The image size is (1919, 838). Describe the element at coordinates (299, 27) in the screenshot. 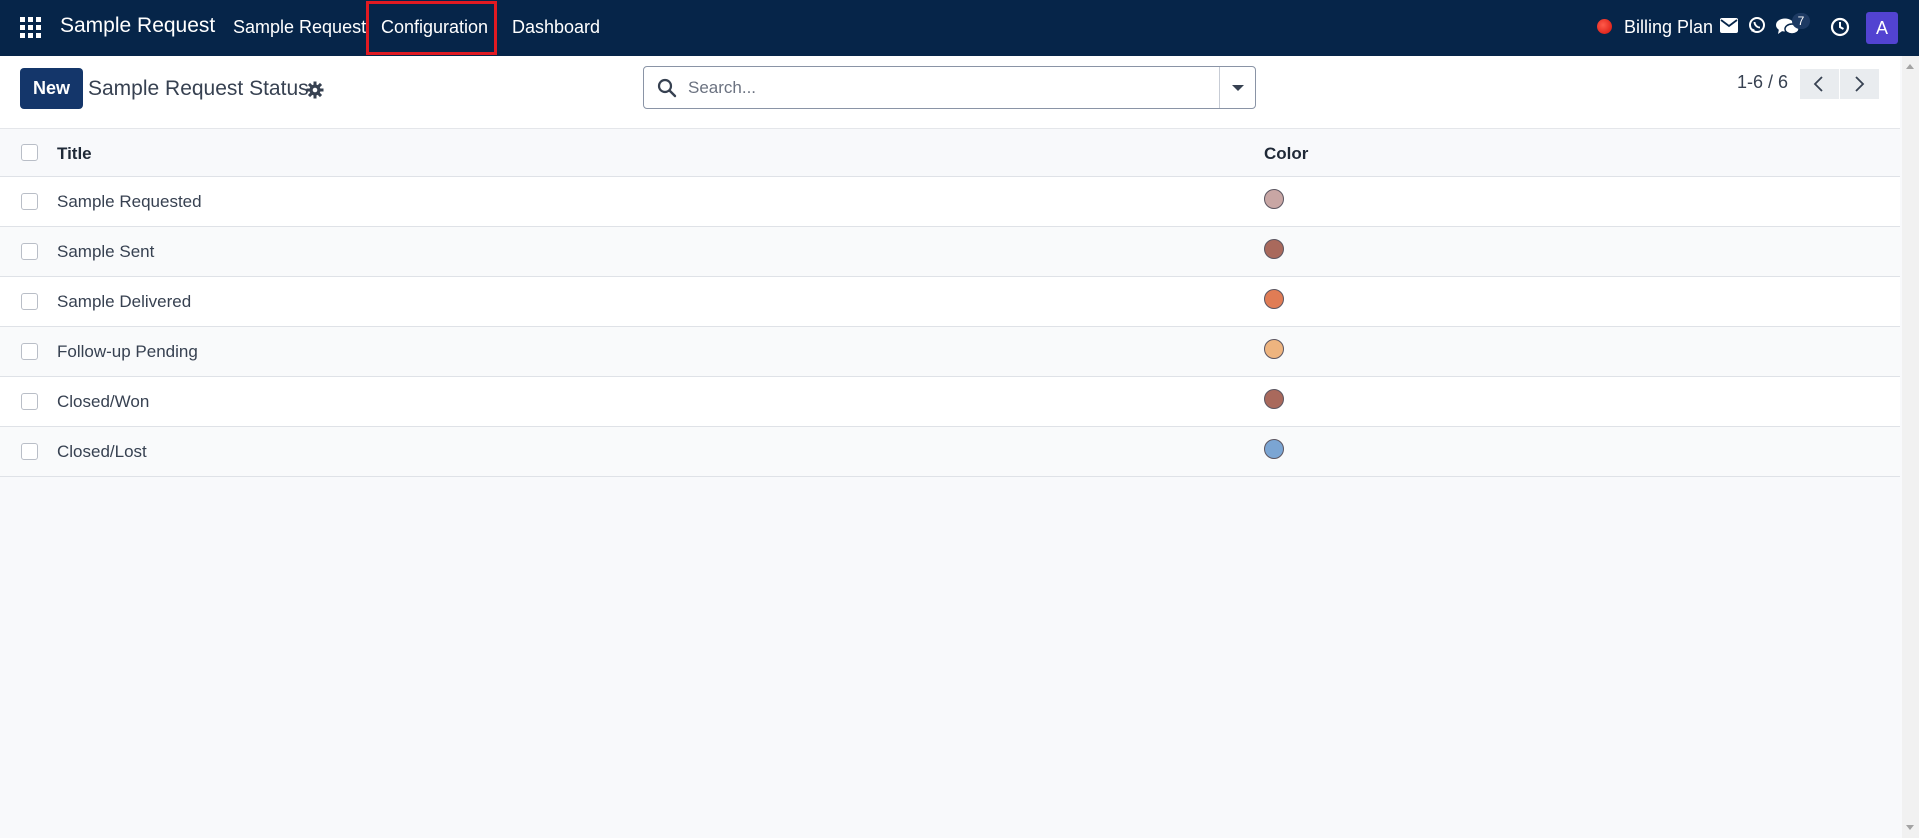

I see `menu-item-sample-request: Sample Request` at that location.